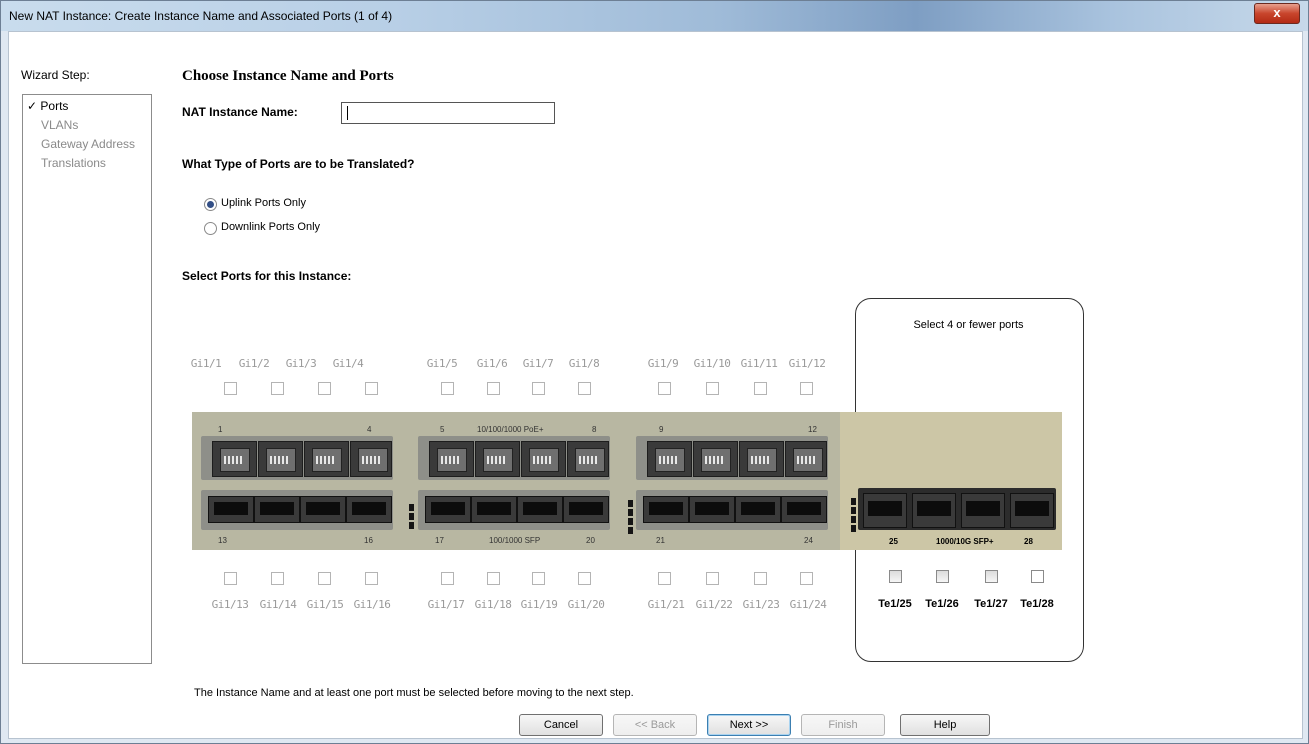 The image size is (1309, 744). I want to click on port-label-gi1-23: Gi1/23, so click(761, 604).